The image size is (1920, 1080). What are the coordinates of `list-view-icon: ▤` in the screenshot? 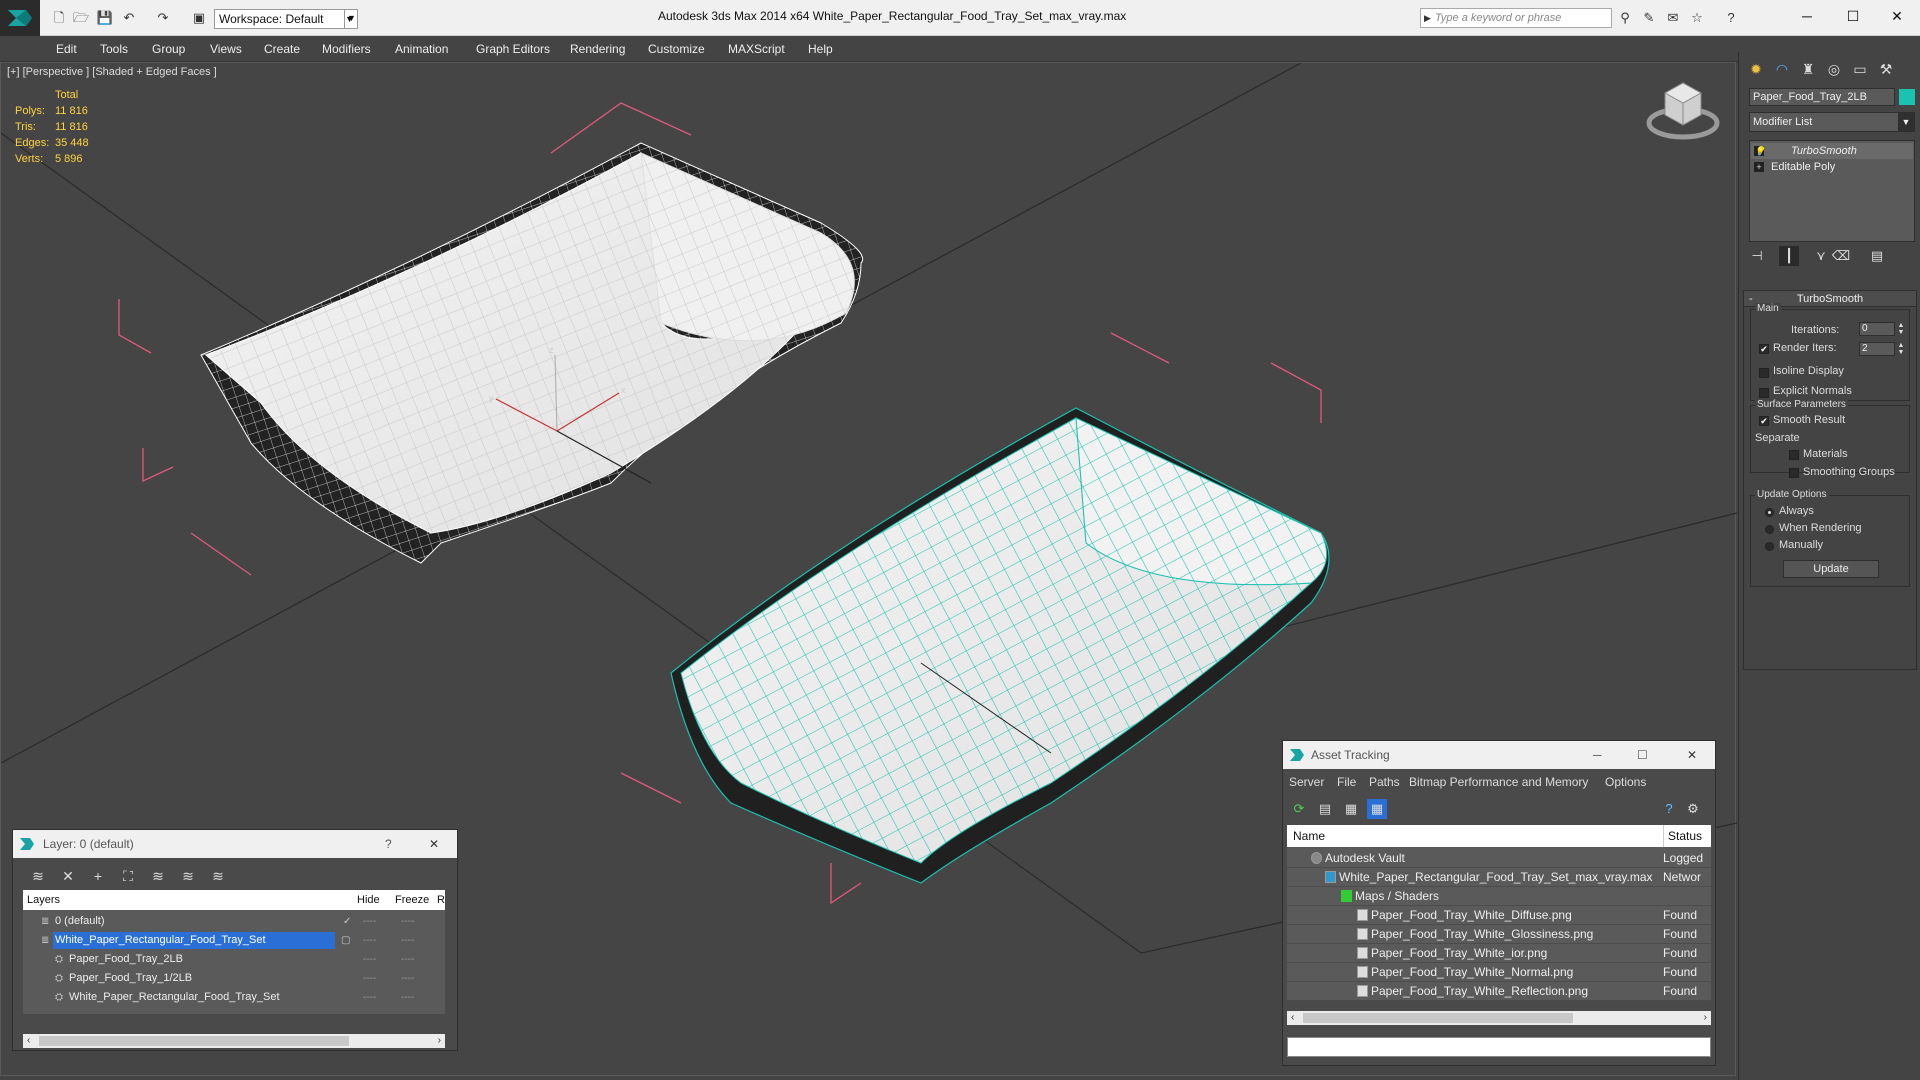 It's located at (1325, 809).